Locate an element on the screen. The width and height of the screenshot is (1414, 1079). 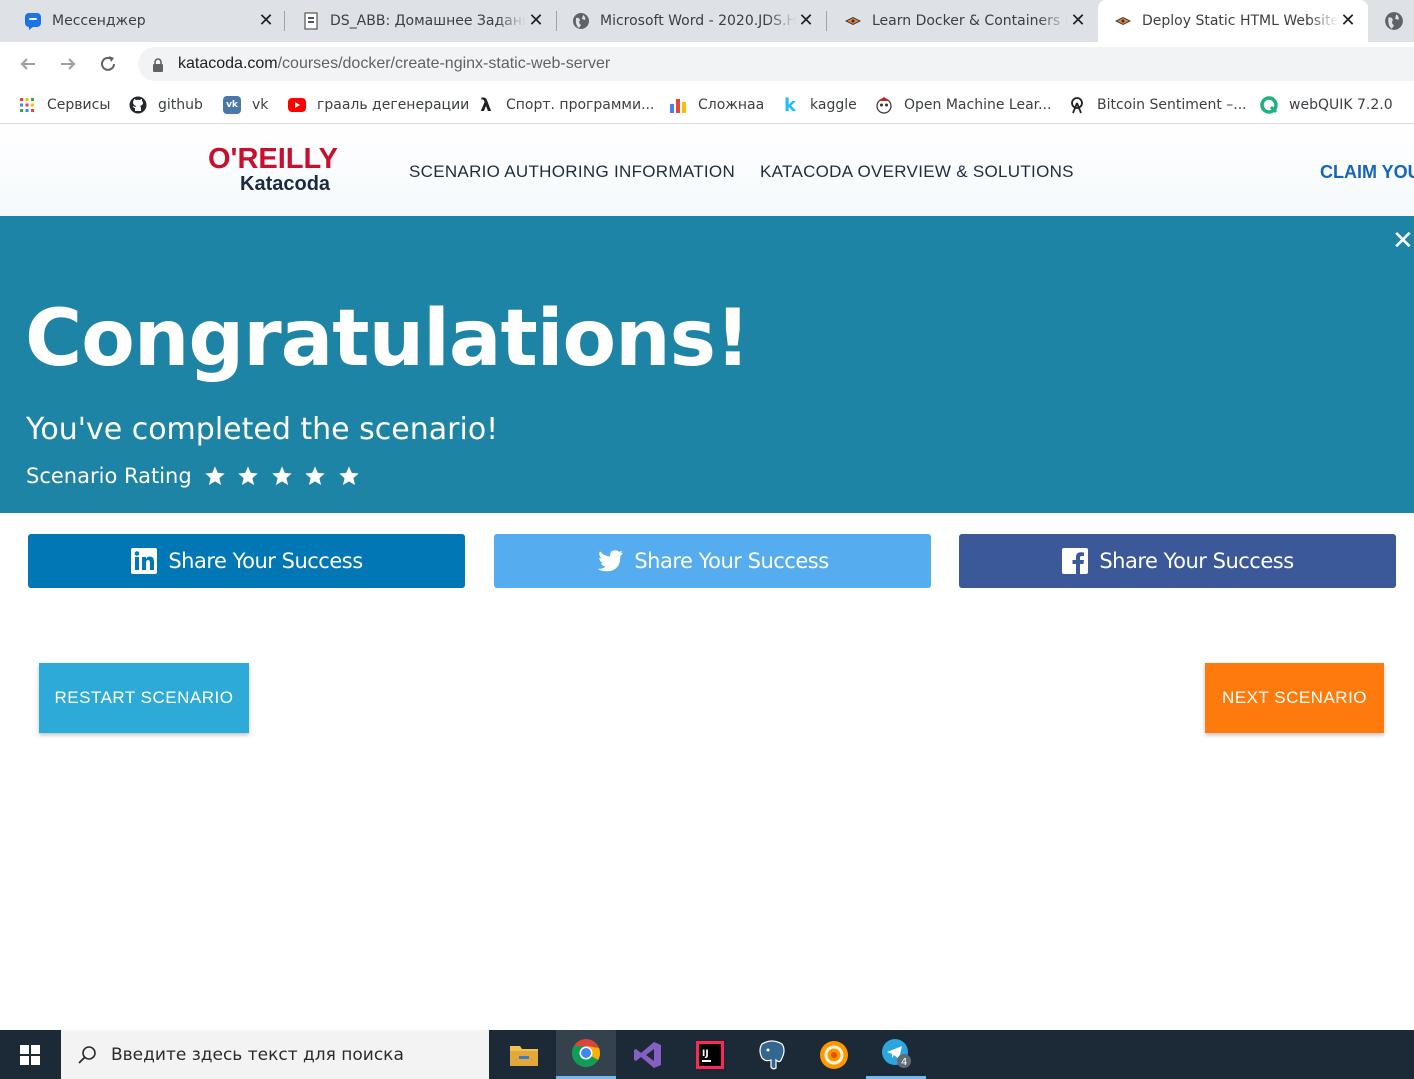
tab-messenger: Мессенджер ✕ is located at coordinates (147, 21).